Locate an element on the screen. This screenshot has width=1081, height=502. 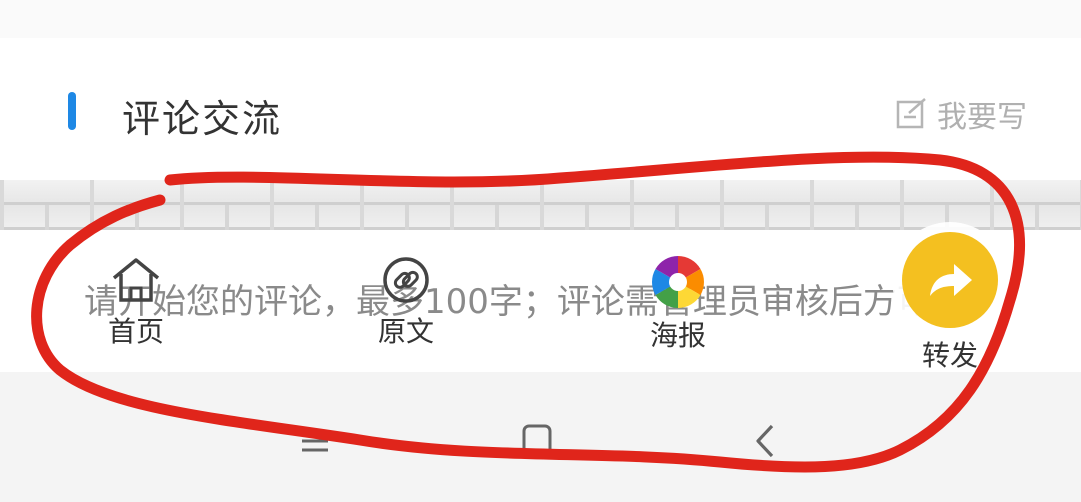
home-label: 首页 is located at coordinates (135, 331).